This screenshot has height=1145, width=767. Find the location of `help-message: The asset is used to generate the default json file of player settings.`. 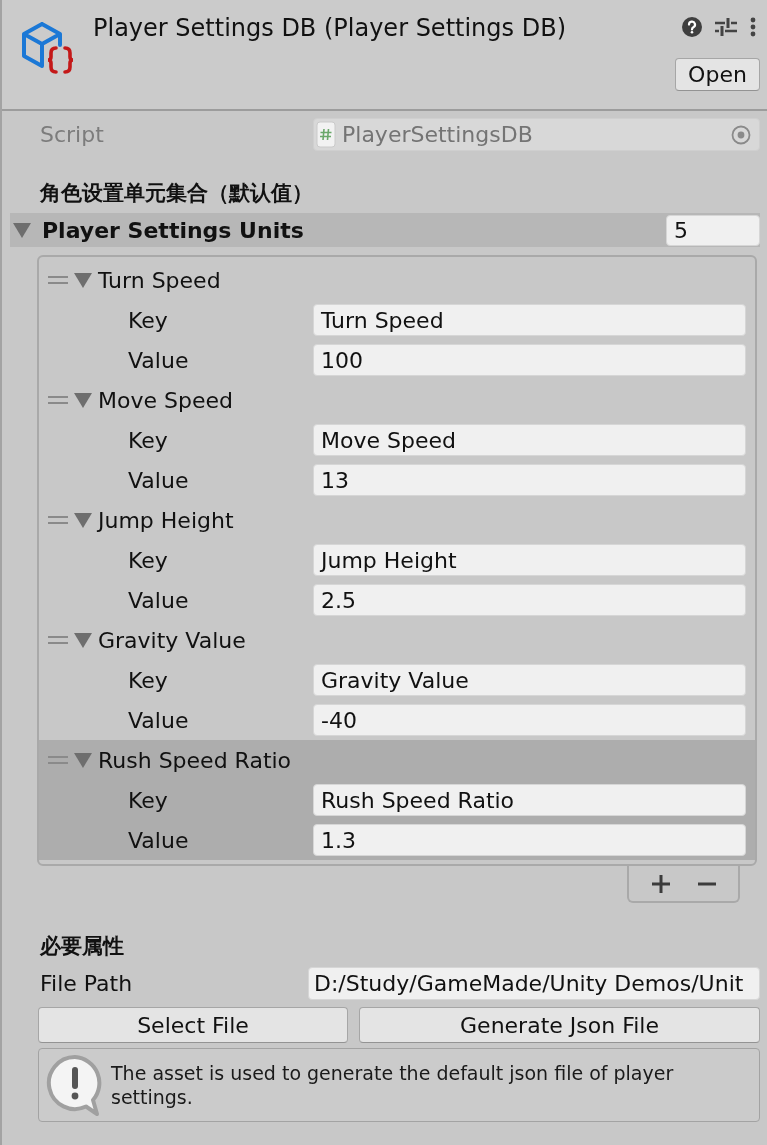

help-message: The asset is used to generate the default json file of player settings. is located at coordinates (393, 1085).